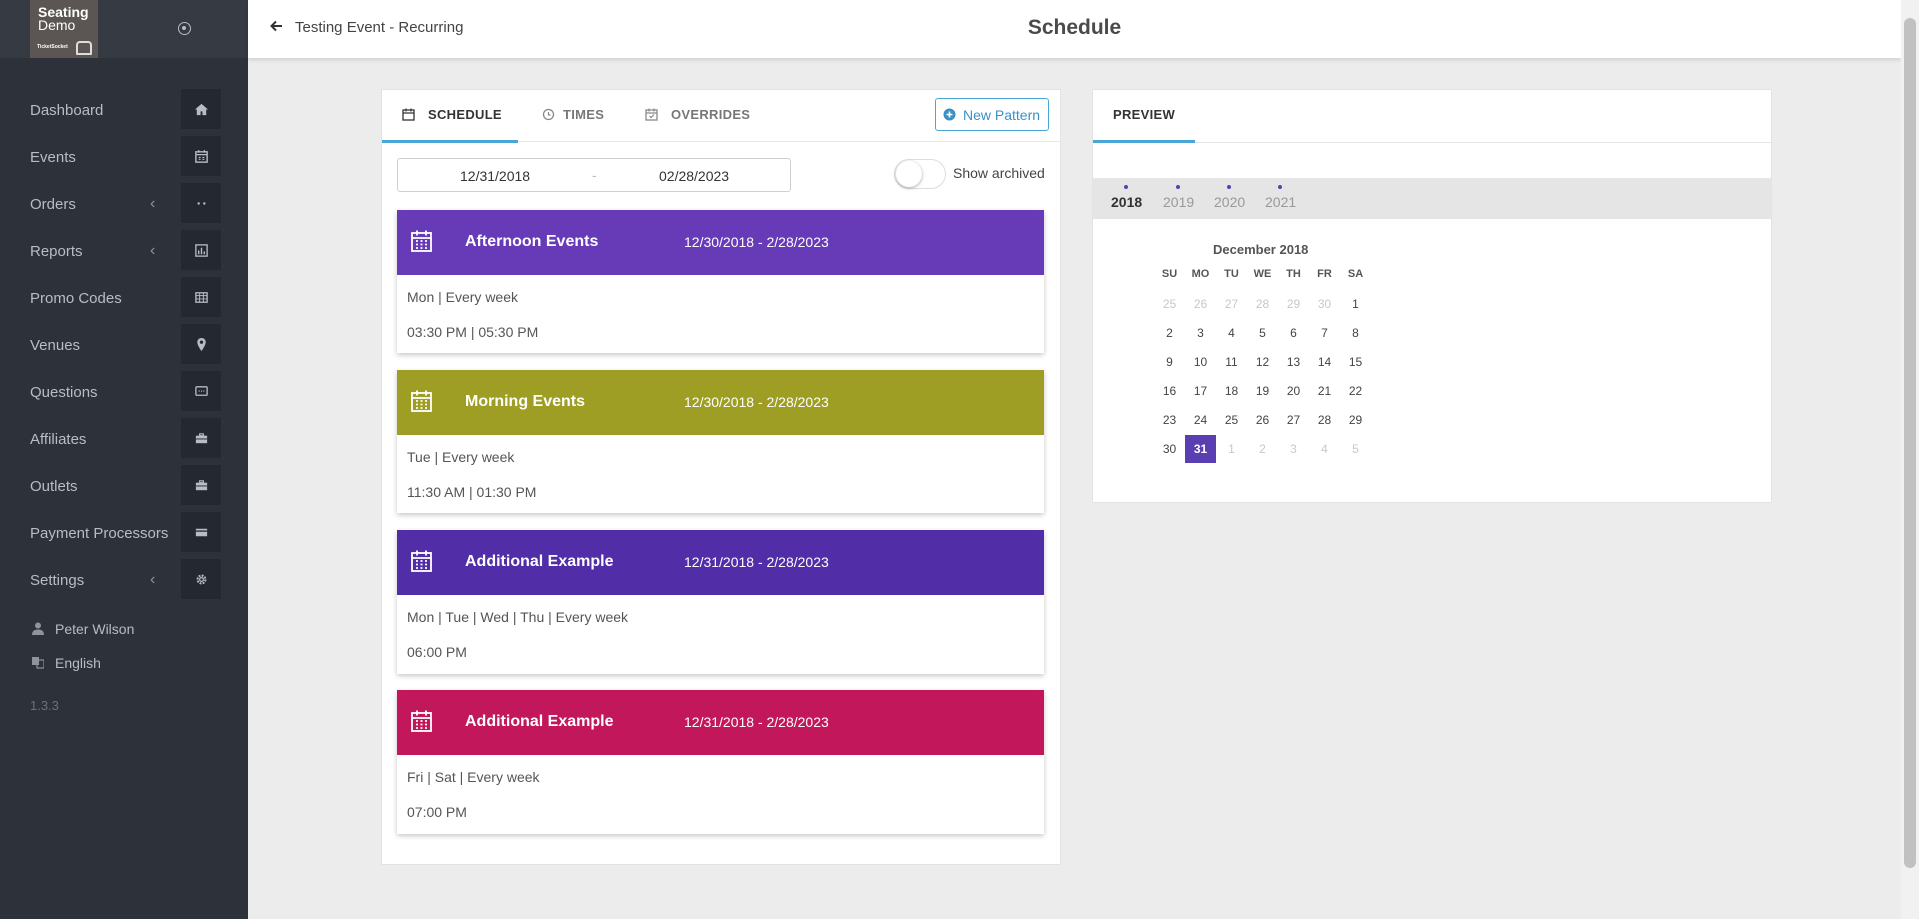 The height and width of the screenshot is (919, 1919). I want to click on sidebar-item-events: Events, so click(124, 159).